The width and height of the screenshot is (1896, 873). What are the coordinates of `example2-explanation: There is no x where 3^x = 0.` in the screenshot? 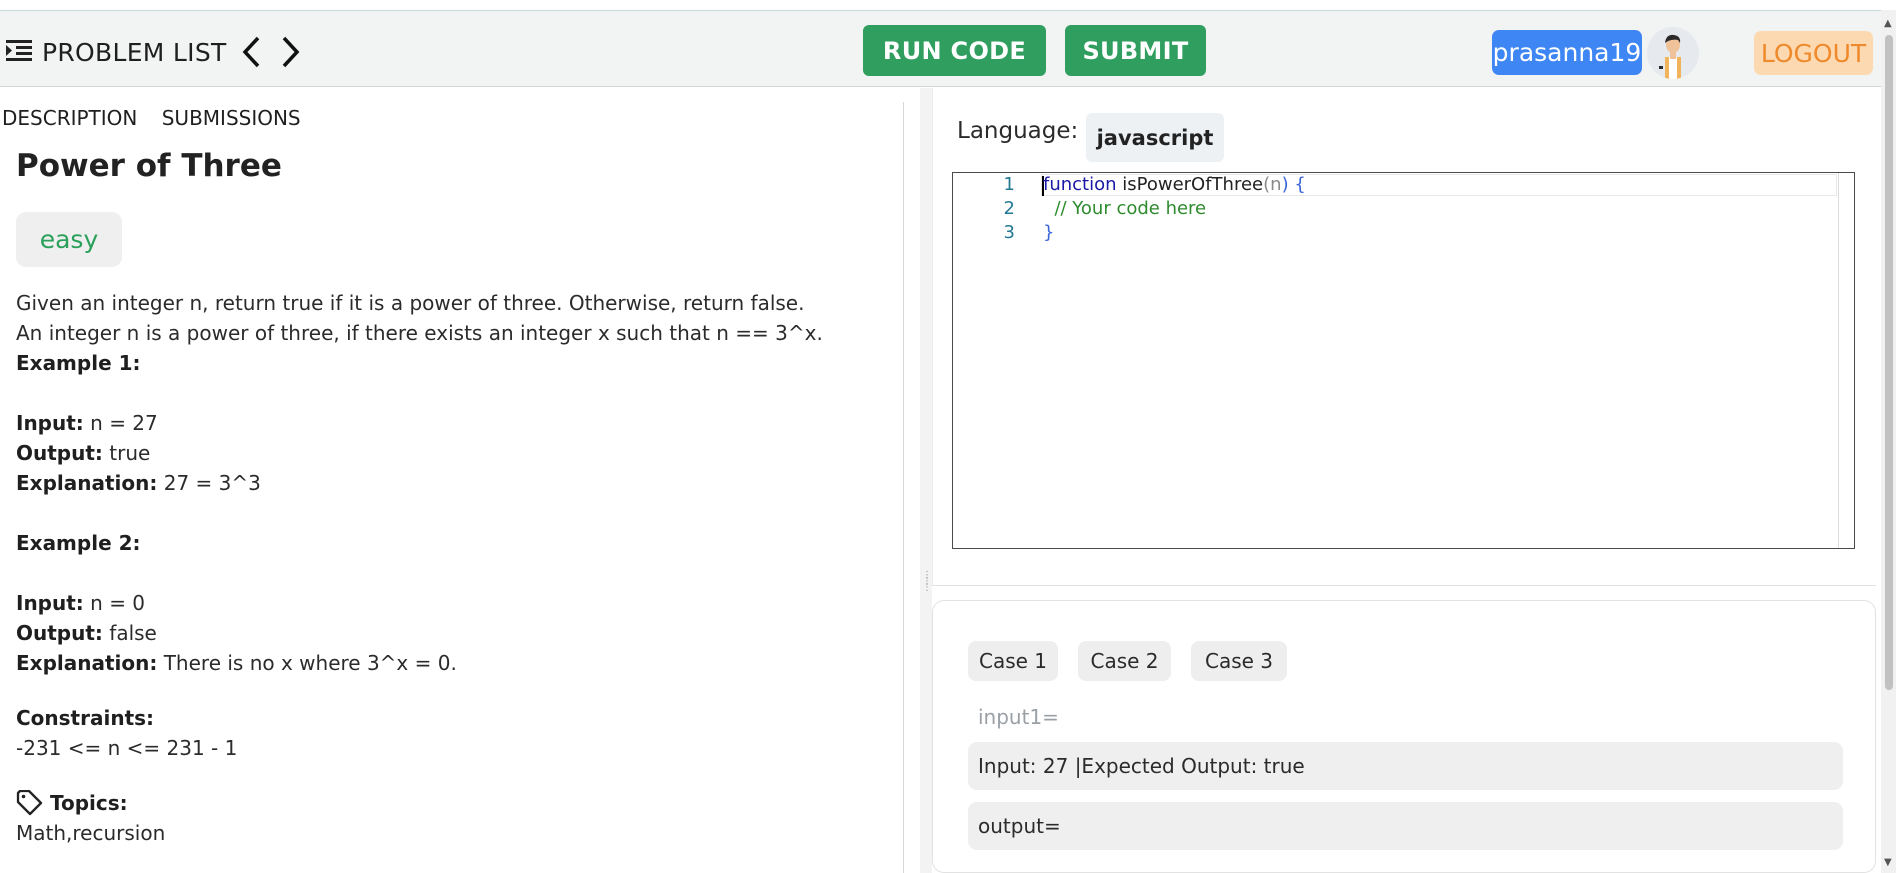 It's located at (310, 663).